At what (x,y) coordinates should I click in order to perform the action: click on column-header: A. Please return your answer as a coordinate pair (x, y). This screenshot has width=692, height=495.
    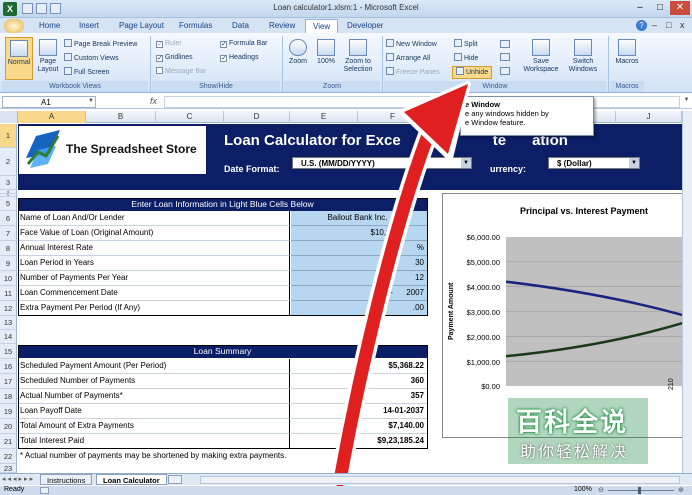
    Looking at the image, I should click on (52, 117).